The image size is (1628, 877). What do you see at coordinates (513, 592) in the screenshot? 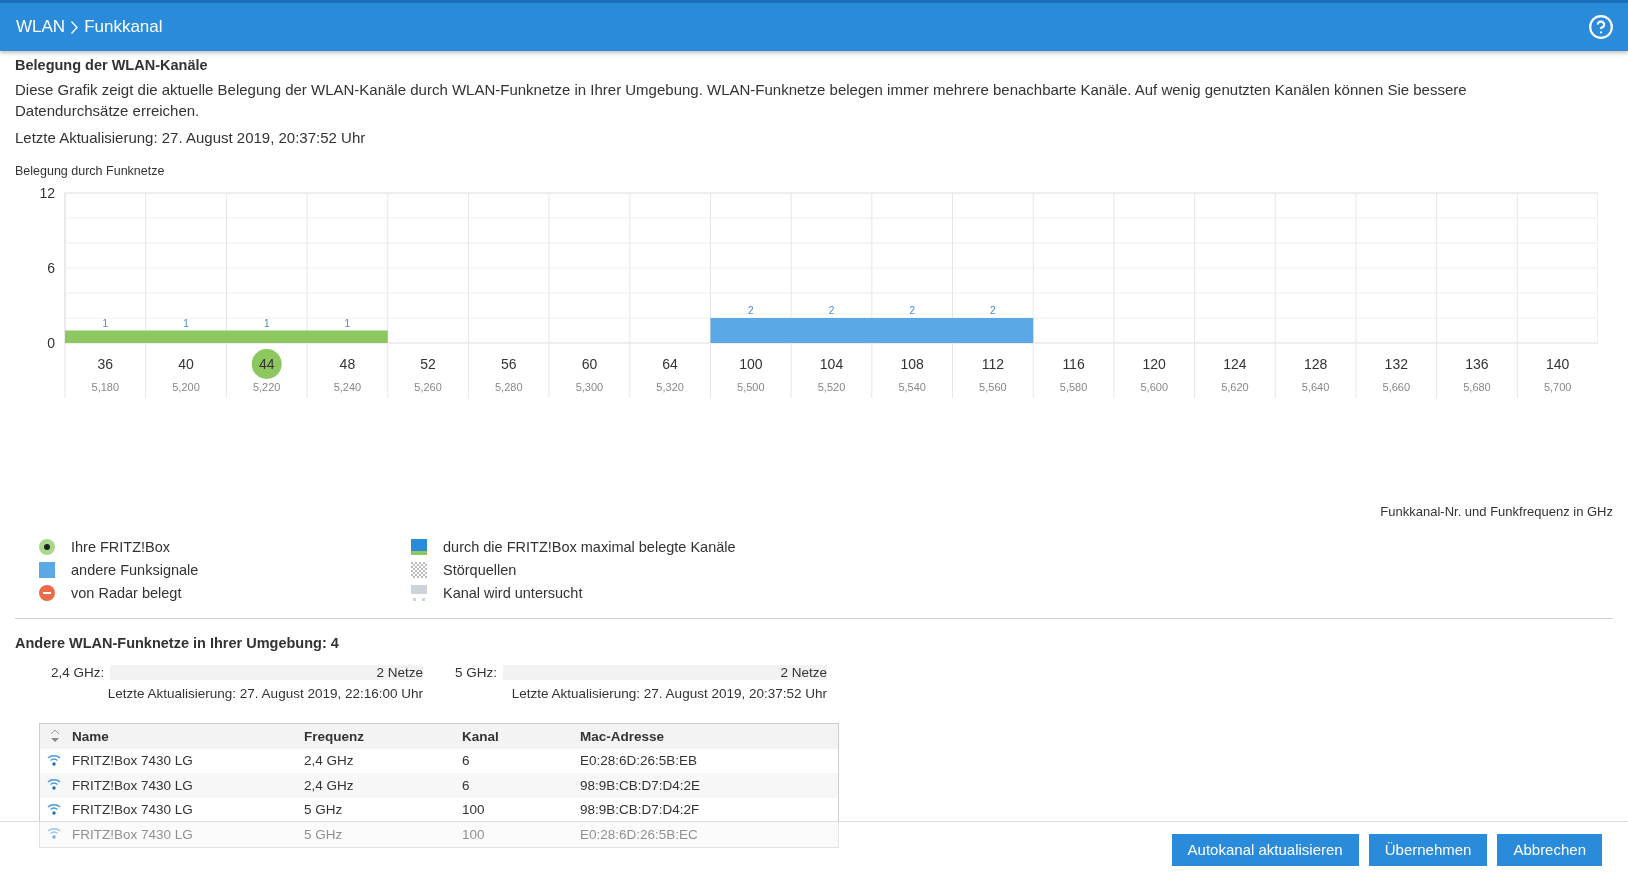
I see `legend-label: Kanal wird untersucht` at bounding box center [513, 592].